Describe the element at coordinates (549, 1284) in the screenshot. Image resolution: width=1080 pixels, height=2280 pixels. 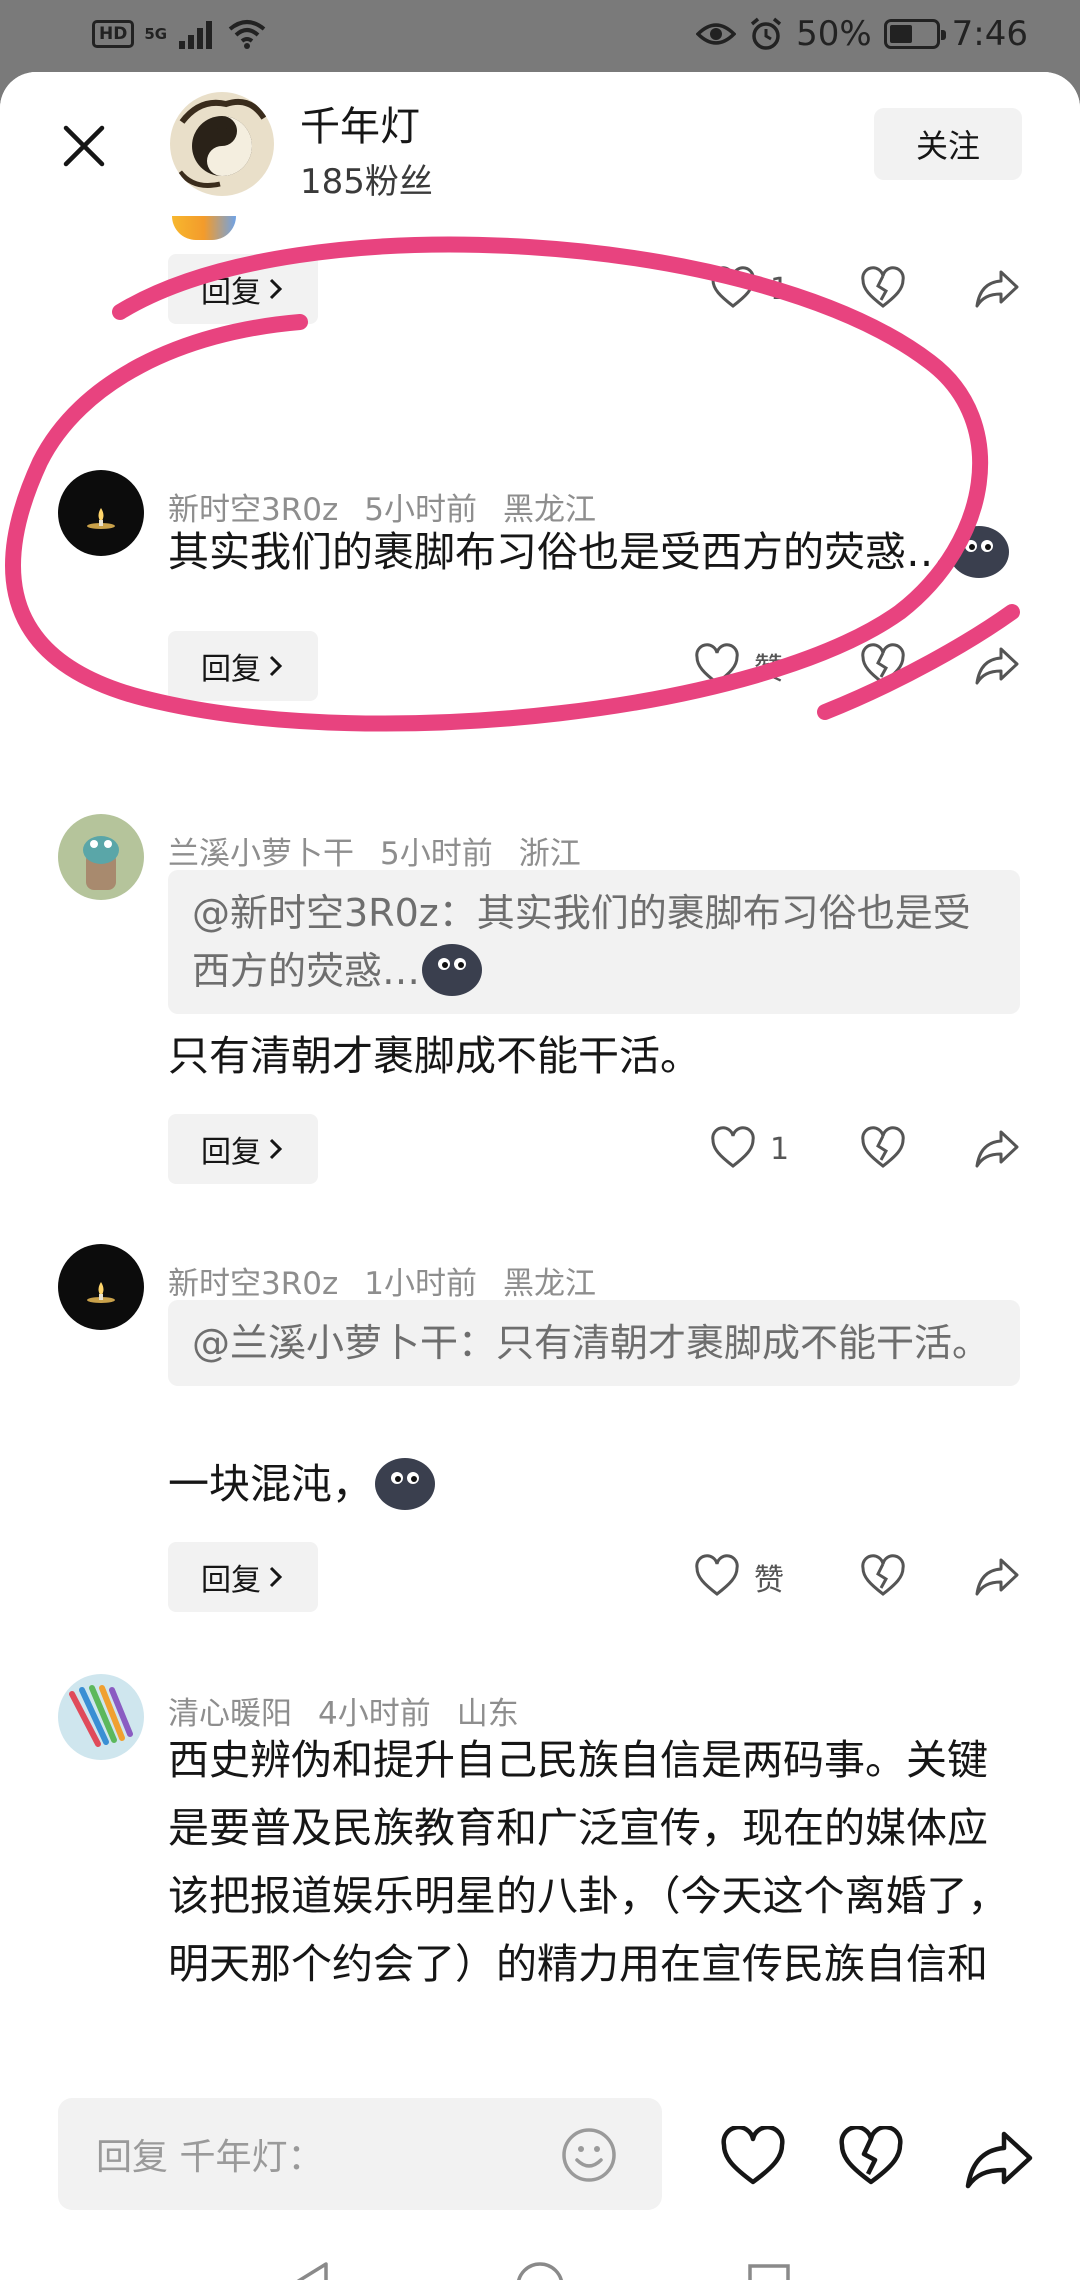
I see `comment-location: 黑龙江` at that location.